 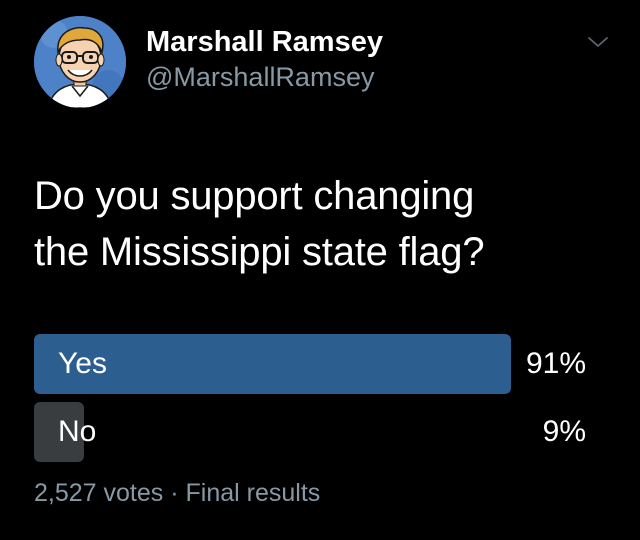 What do you see at coordinates (254, 196) in the screenshot?
I see `tweet-text-line: Do you support changing` at bounding box center [254, 196].